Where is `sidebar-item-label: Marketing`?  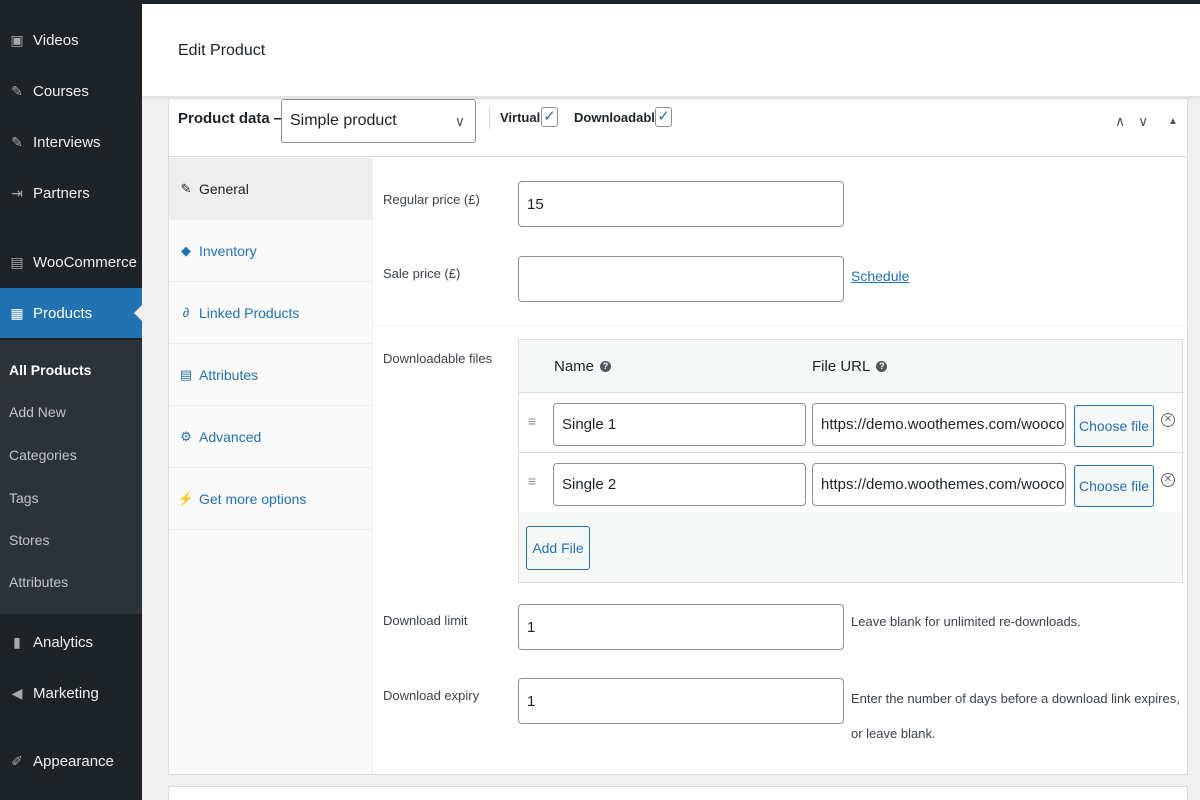 sidebar-item-label: Marketing is located at coordinates (66, 693).